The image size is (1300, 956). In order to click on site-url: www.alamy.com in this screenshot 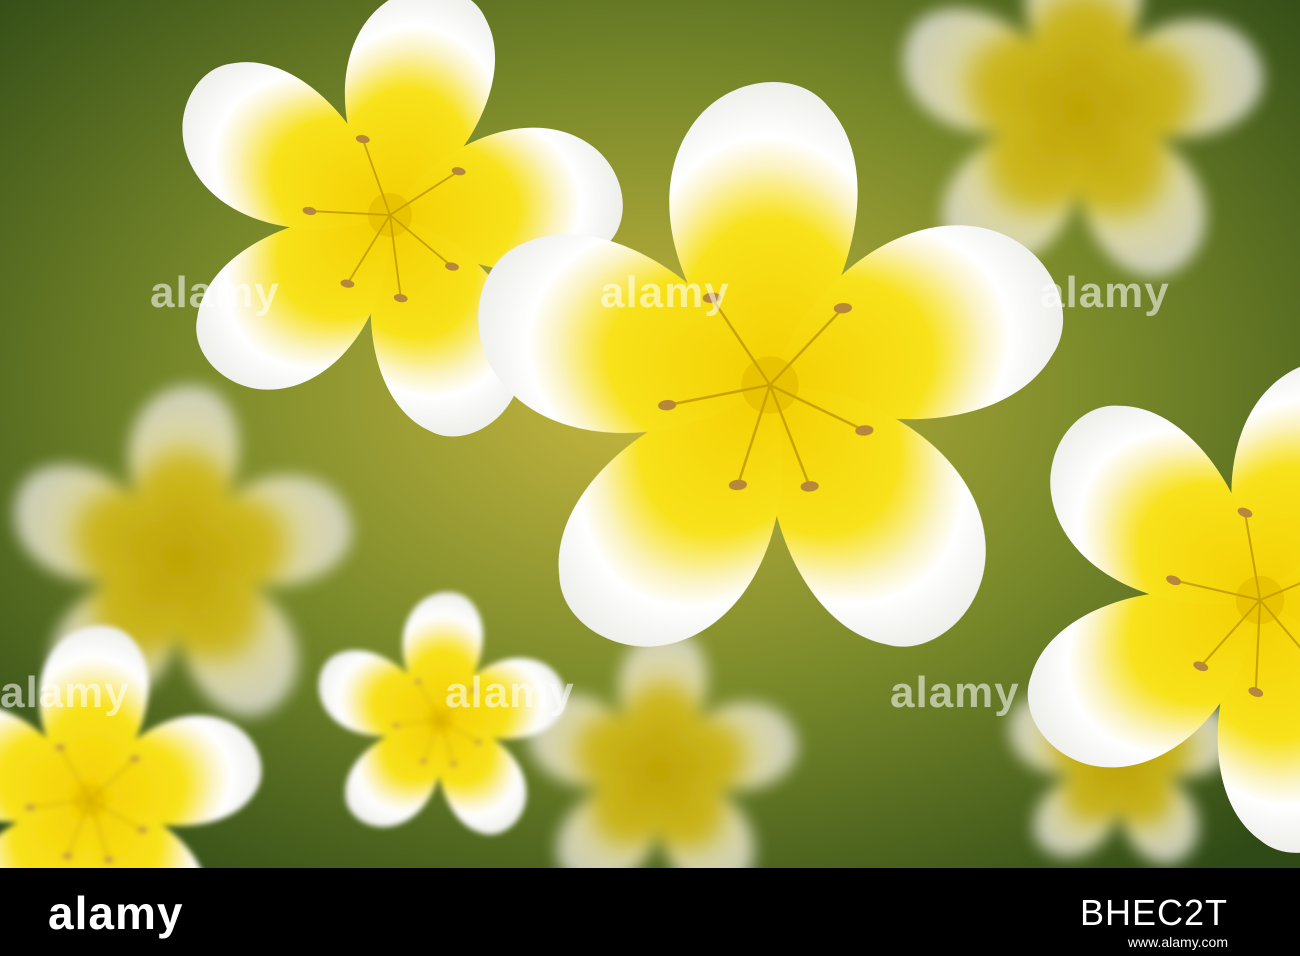, I will do `click(1177, 942)`.